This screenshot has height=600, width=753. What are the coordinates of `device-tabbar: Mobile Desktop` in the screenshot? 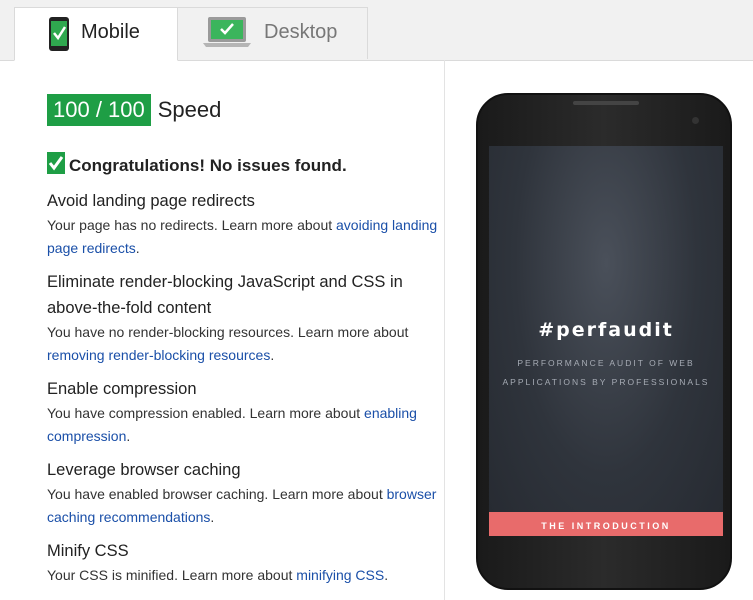 It's located at (376, 30).